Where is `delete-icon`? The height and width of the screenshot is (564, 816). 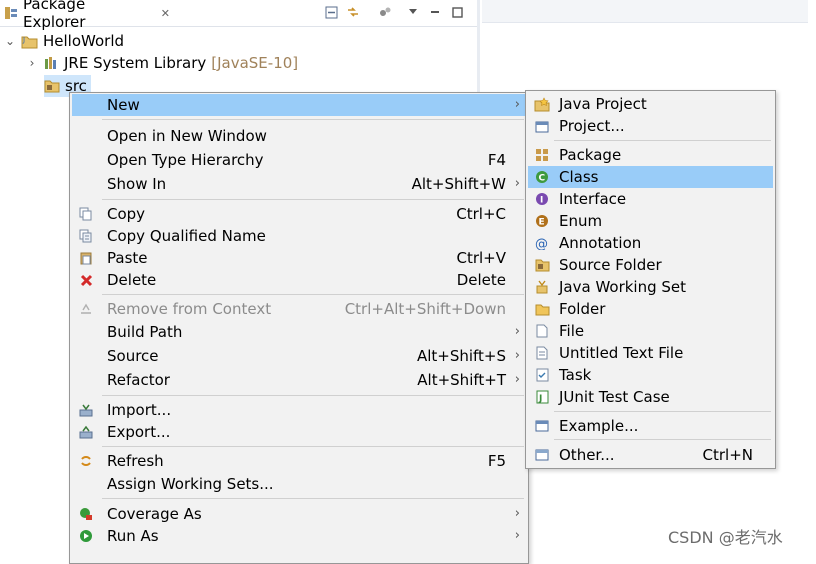 delete-icon is located at coordinates (86, 280).